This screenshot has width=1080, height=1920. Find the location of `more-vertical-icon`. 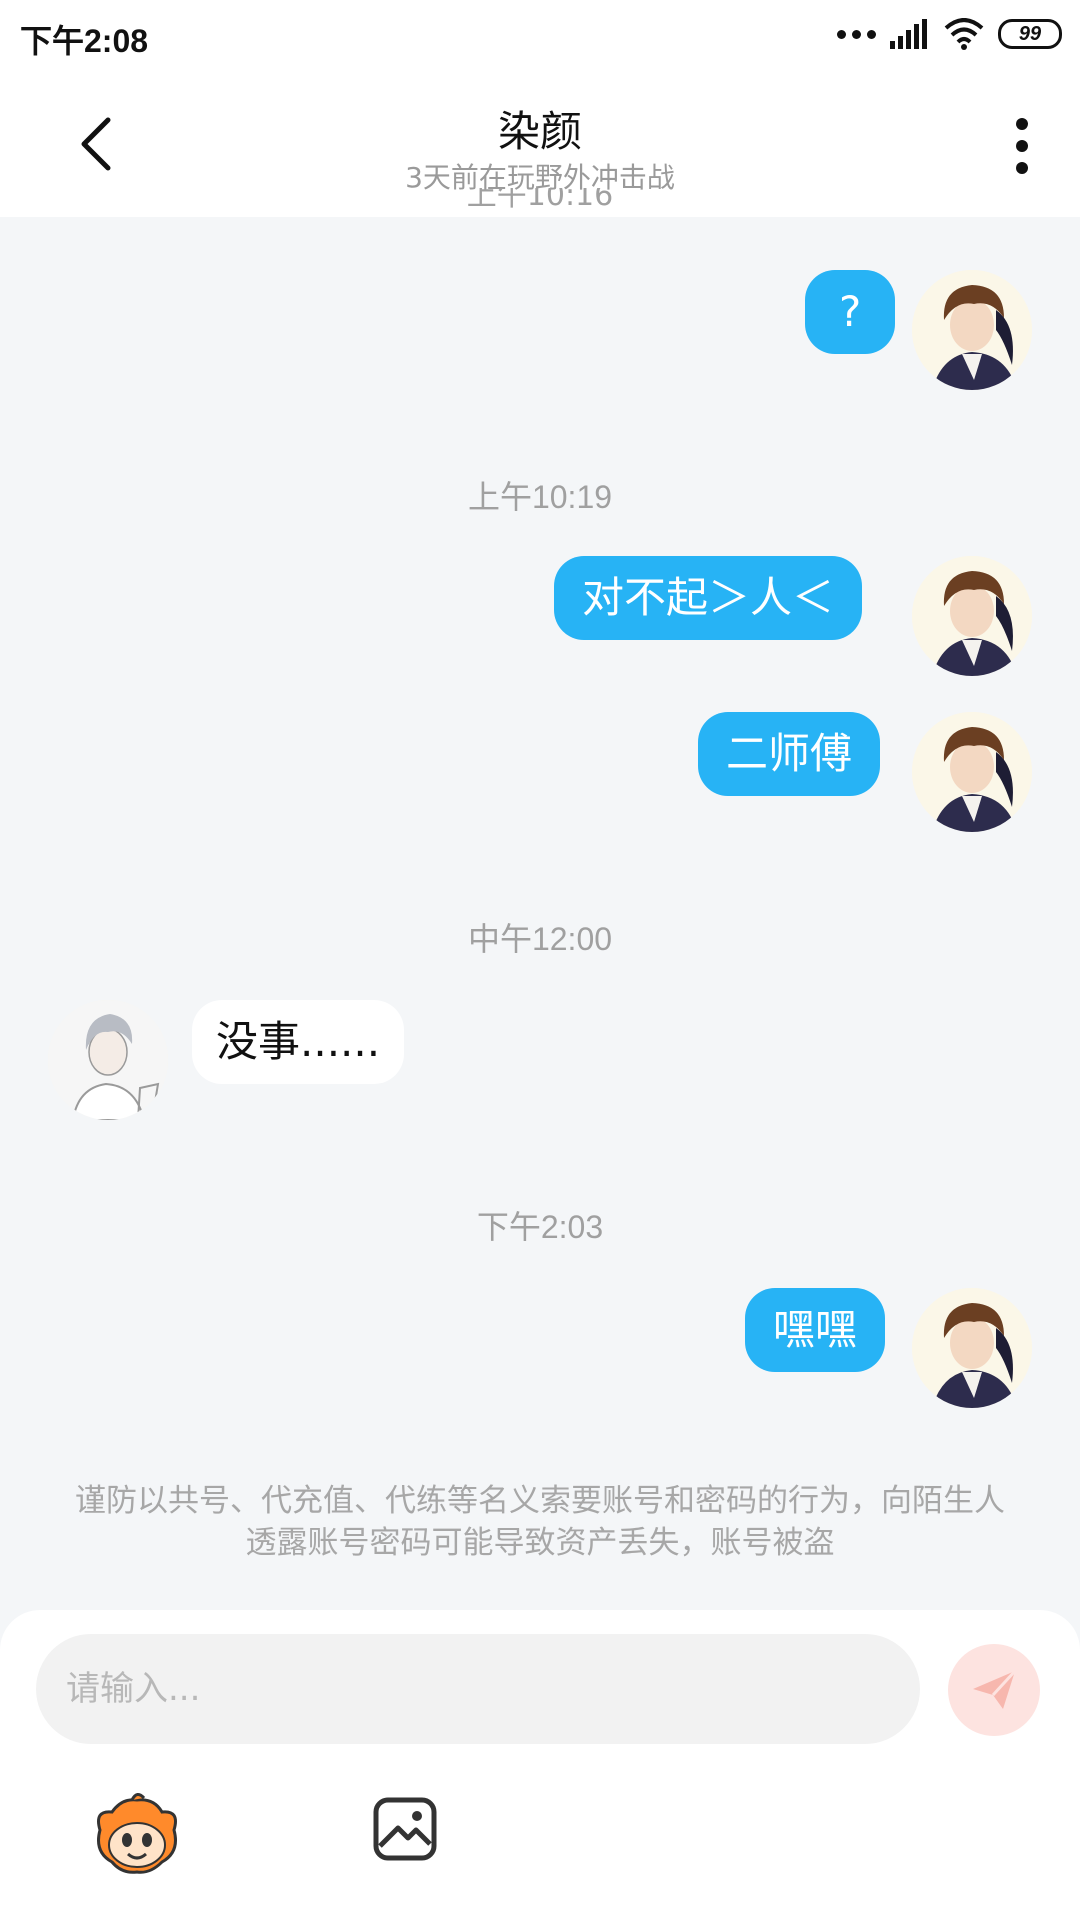

more-vertical-icon is located at coordinates (1022, 146).